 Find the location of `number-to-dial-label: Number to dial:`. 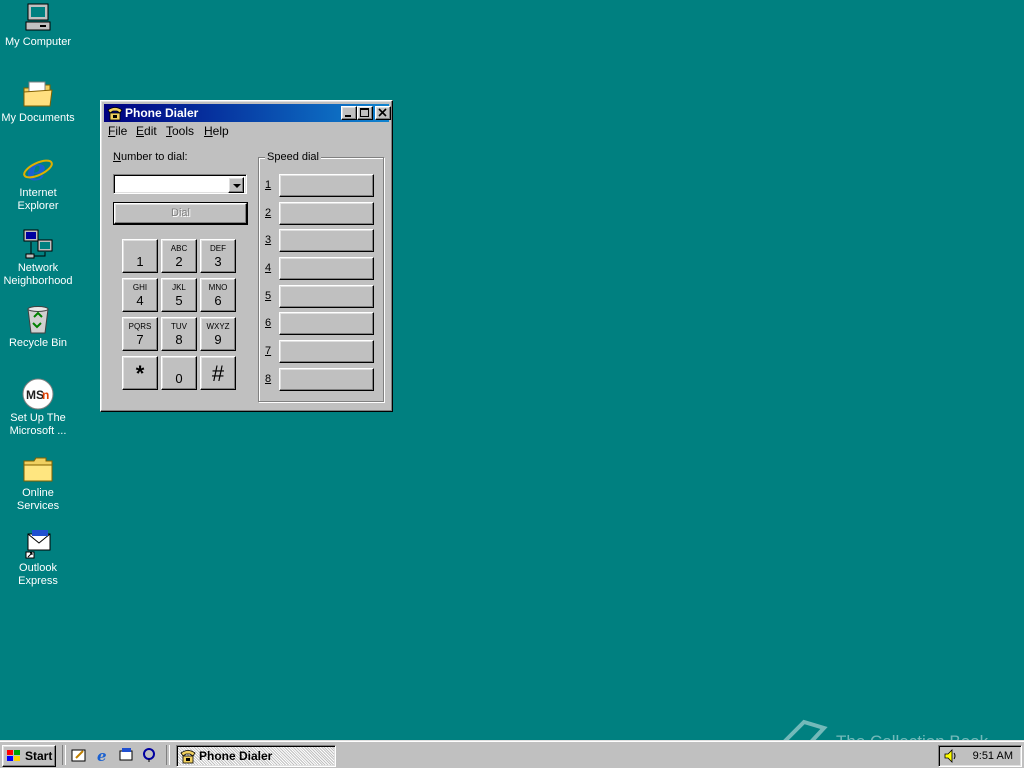

number-to-dial-label: Number to dial: is located at coordinates (150, 157).